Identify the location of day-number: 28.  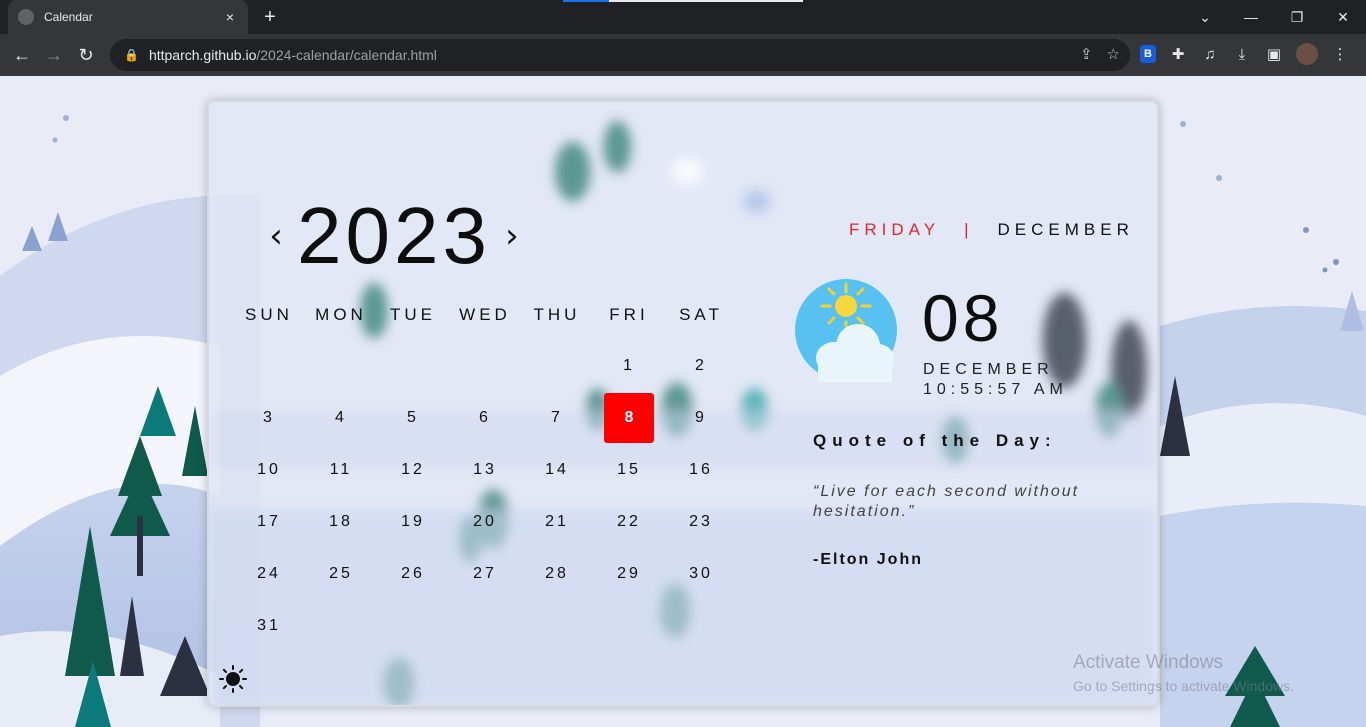
(557, 573).